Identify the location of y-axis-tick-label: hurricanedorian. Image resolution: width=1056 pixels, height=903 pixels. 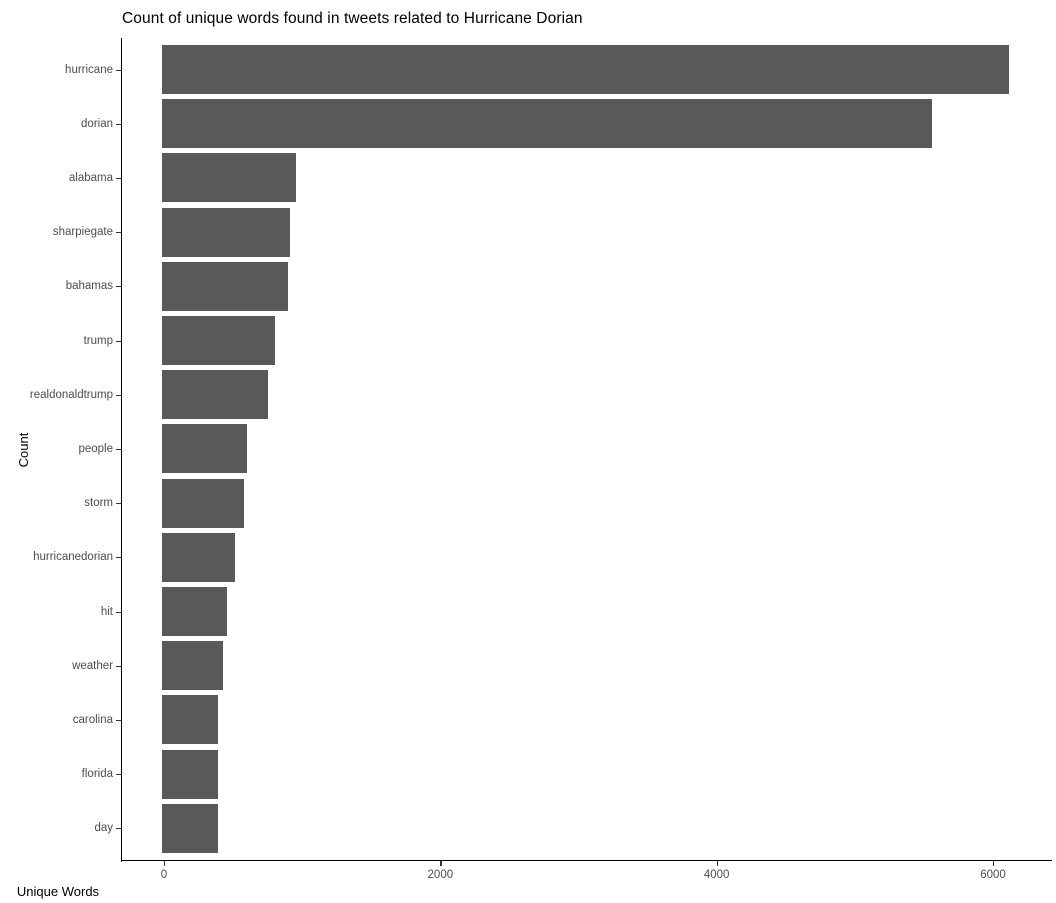
(73, 557).